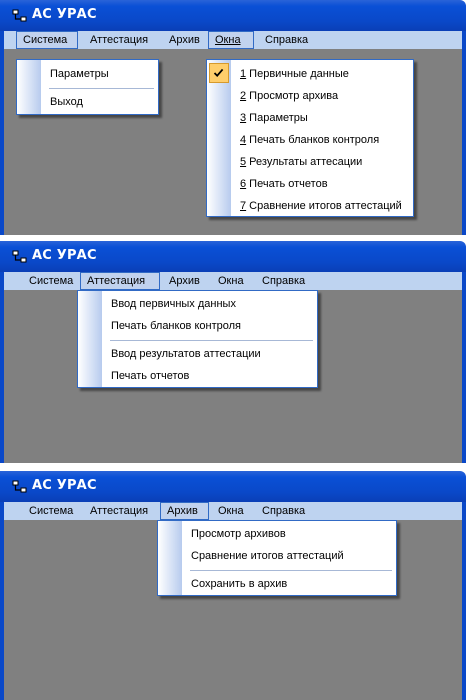 This screenshot has height=700, width=466. Describe the element at coordinates (322, 118) in the screenshot. I see `window-item-3: 3 Параметры` at that location.